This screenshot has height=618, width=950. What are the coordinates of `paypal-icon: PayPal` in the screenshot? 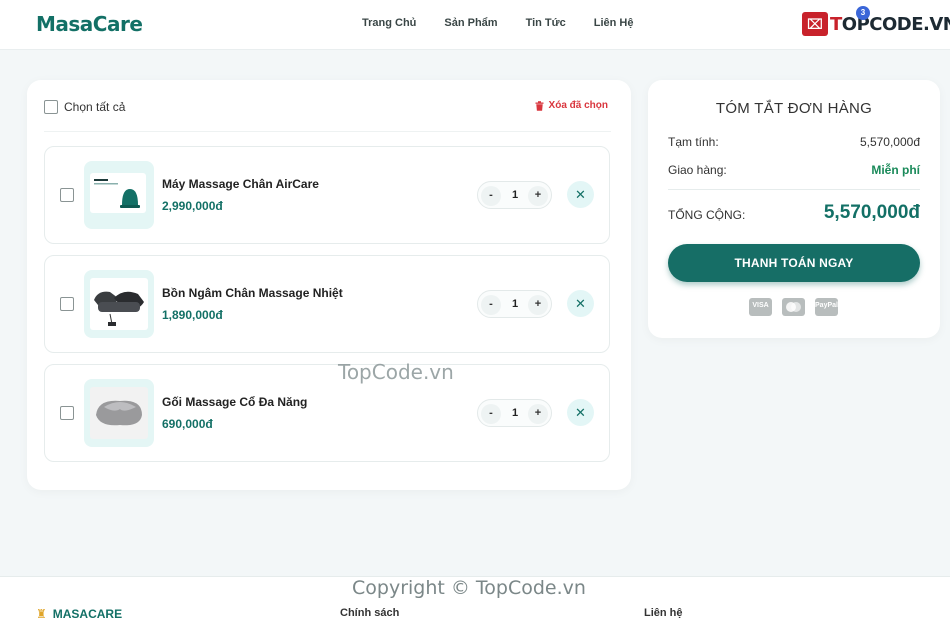 It's located at (826, 307).